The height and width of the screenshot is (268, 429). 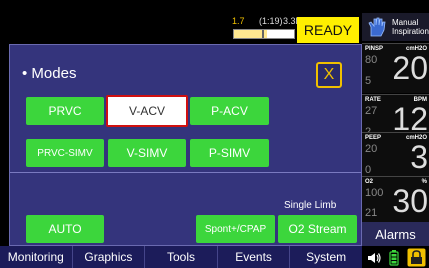 I want to click on o2-stream-label: O2 Stream, so click(x=317, y=229).